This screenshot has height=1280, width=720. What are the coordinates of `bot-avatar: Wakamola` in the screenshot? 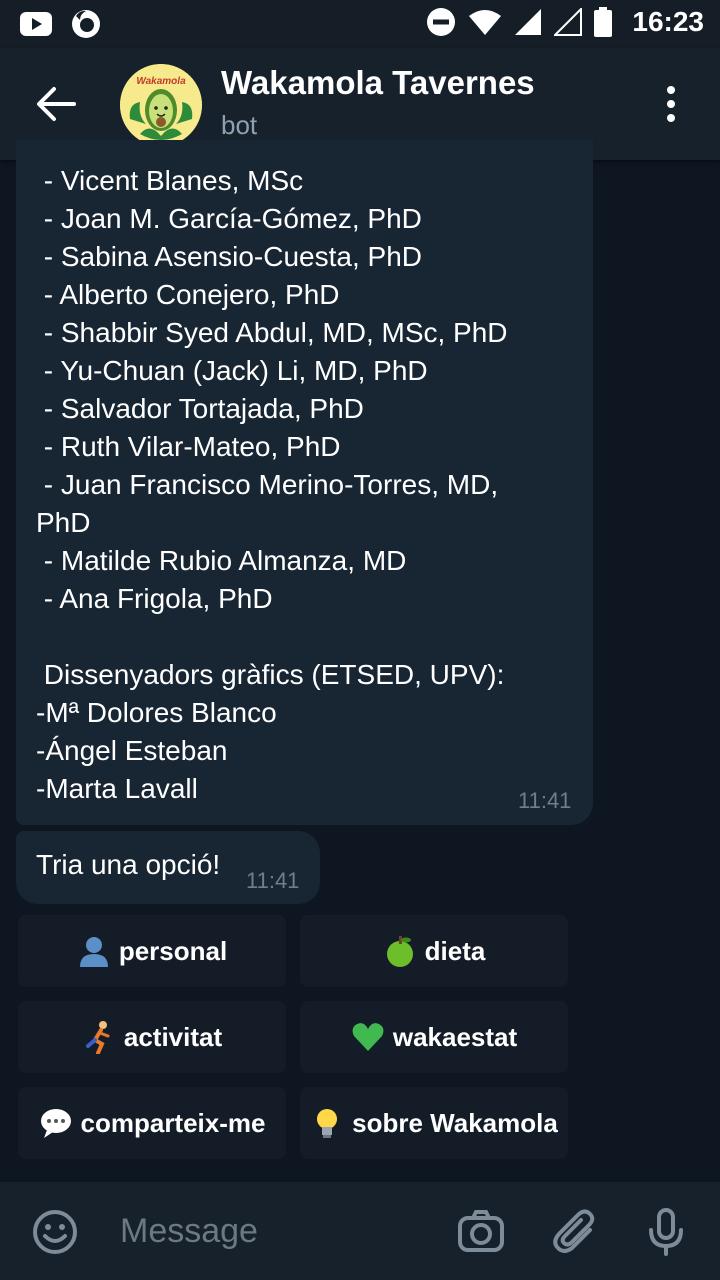 It's located at (161, 105).